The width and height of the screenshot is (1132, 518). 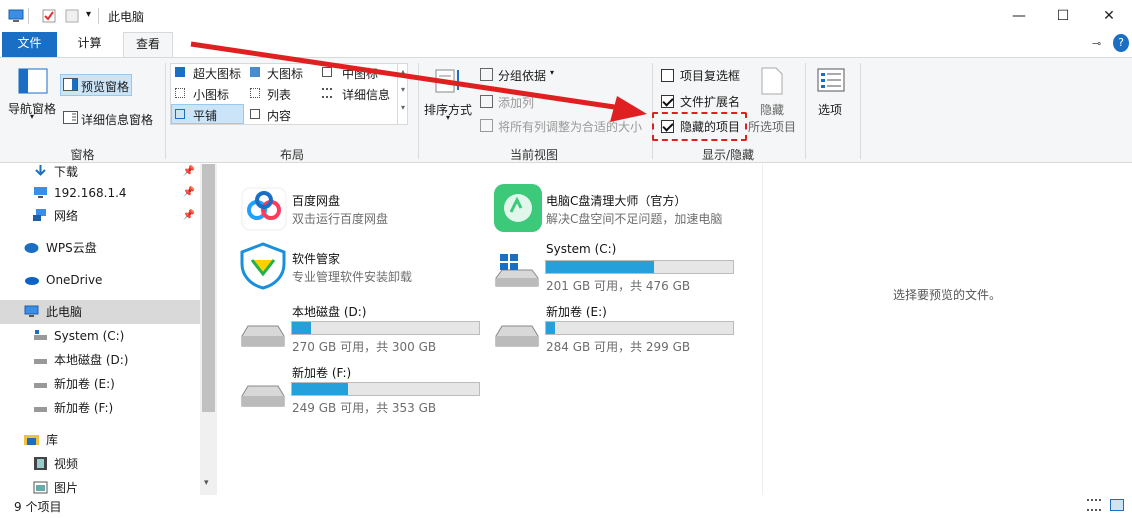 I want to click on drive-info: 284 GB 可用，共 299 GB, so click(x=618, y=347).